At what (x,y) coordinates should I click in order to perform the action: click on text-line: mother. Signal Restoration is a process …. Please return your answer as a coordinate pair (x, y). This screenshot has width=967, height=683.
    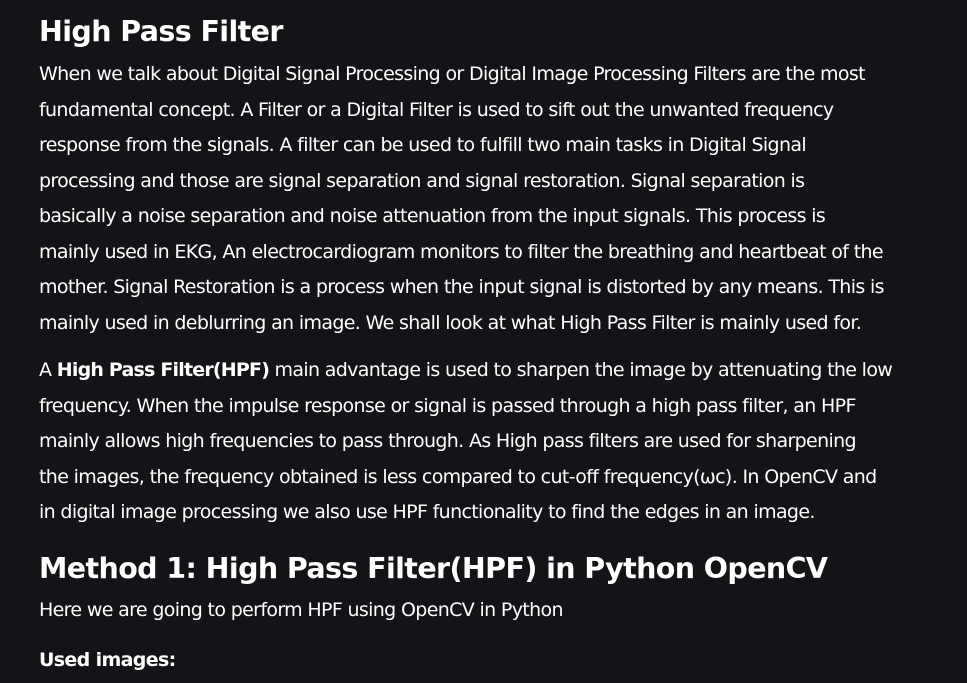
    Looking at the image, I should click on (461, 287).